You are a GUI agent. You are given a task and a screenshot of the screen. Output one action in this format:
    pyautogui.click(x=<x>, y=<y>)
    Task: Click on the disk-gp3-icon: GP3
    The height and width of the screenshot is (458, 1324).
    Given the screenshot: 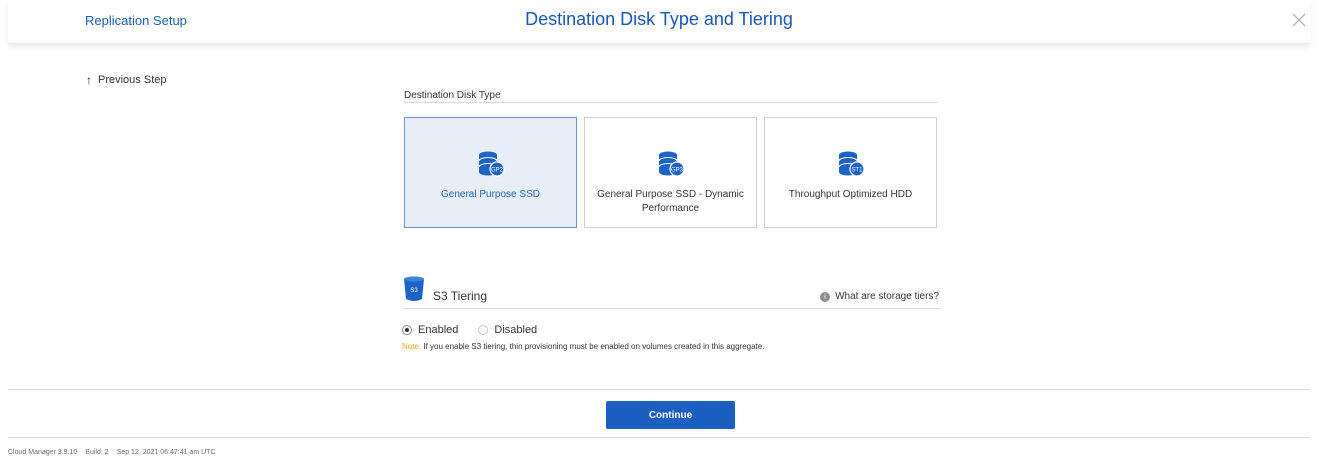 What is the action you would take?
    pyautogui.click(x=671, y=164)
    